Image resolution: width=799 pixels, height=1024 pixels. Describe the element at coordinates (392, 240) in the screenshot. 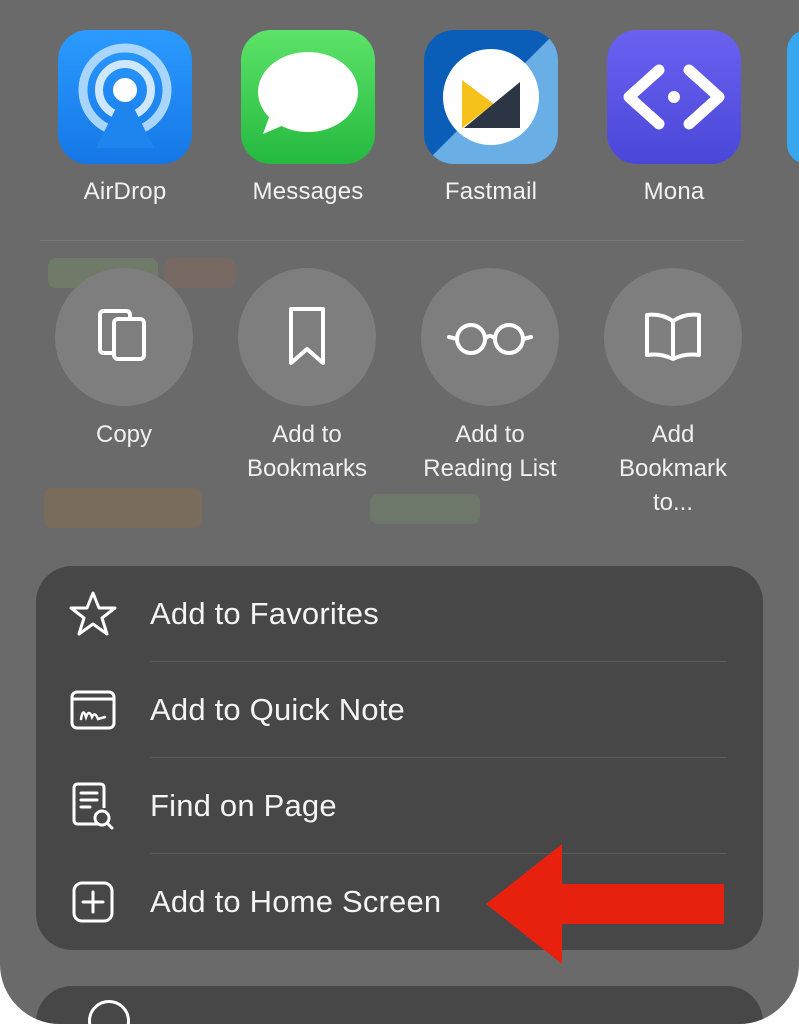

I see `section-divider` at that location.